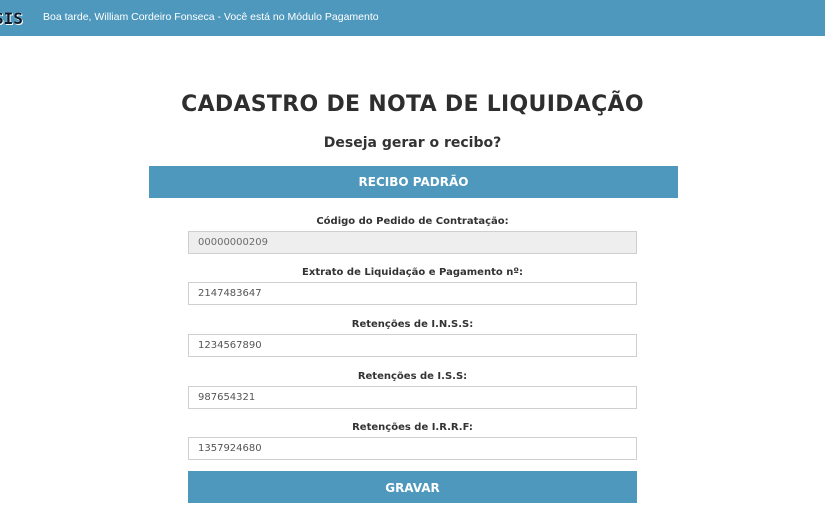 The height and width of the screenshot is (510, 825). I want to click on input-retencoes-inss, so click(412, 345).